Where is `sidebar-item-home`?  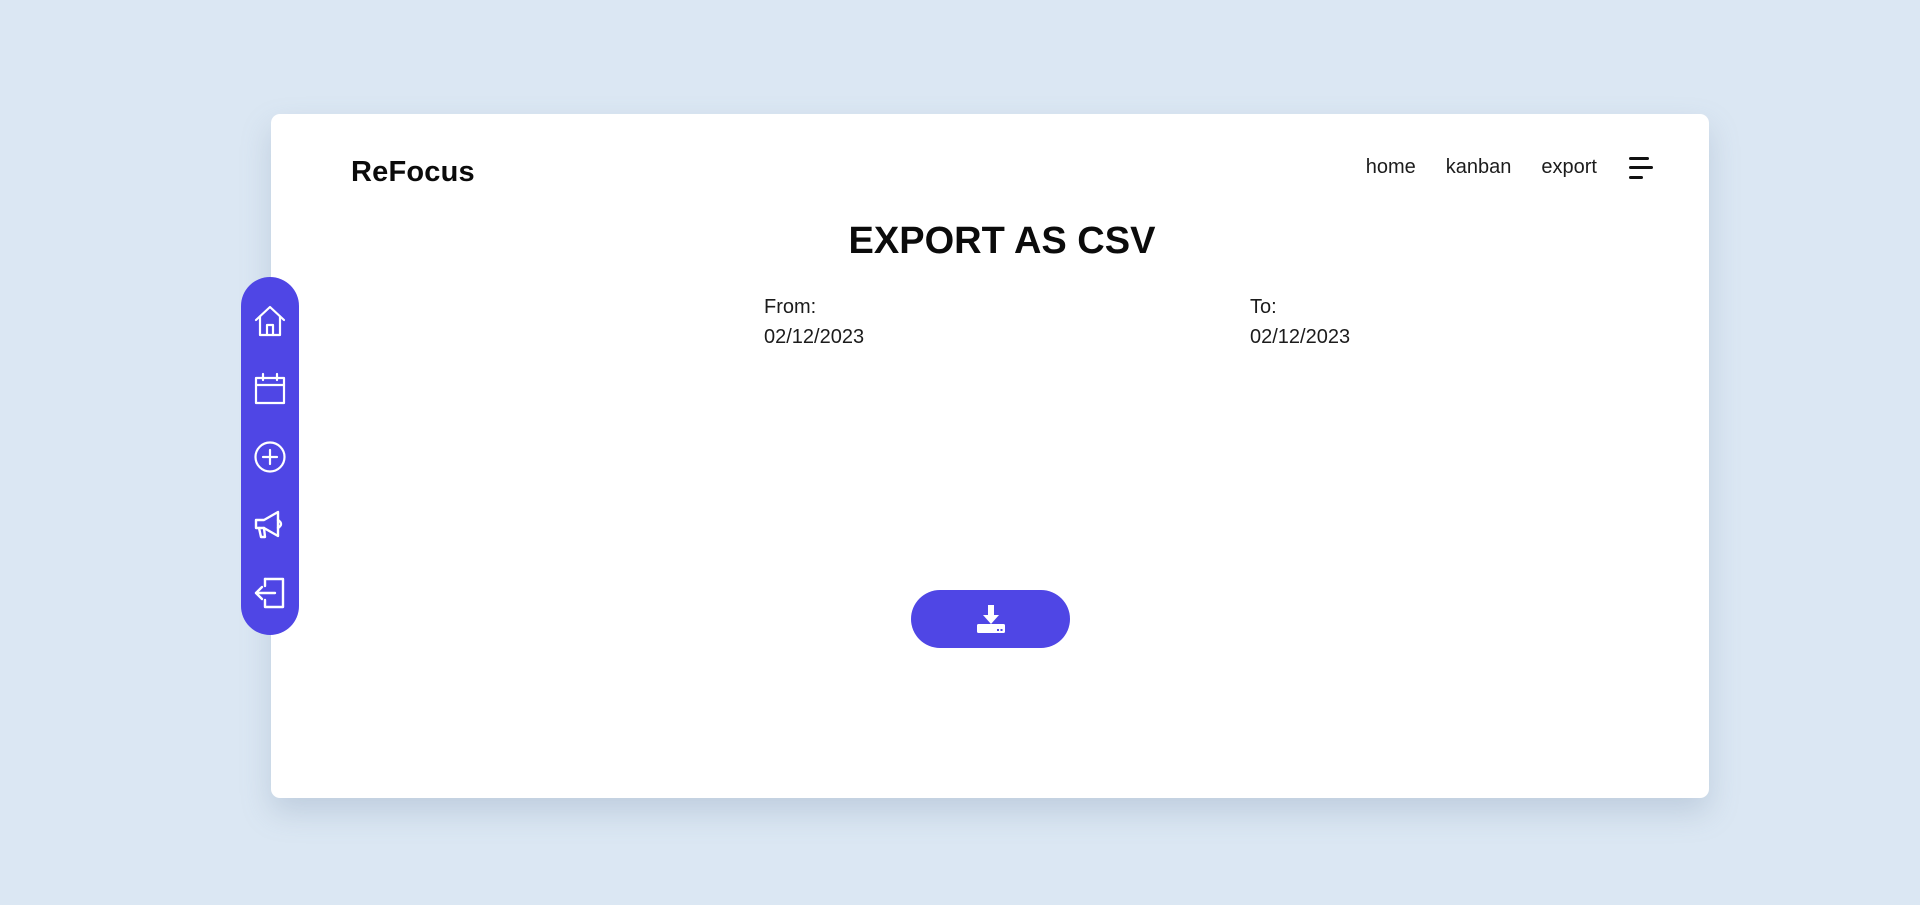
sidebar-item-home is located at coordinates (270, 321).